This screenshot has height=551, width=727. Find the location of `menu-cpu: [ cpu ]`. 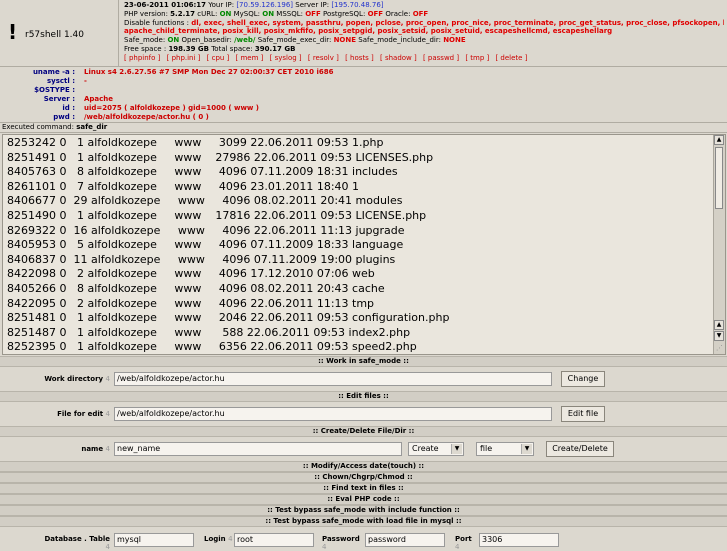

menu-cpu: [ cpu ] is located at coordinates (218, 58).